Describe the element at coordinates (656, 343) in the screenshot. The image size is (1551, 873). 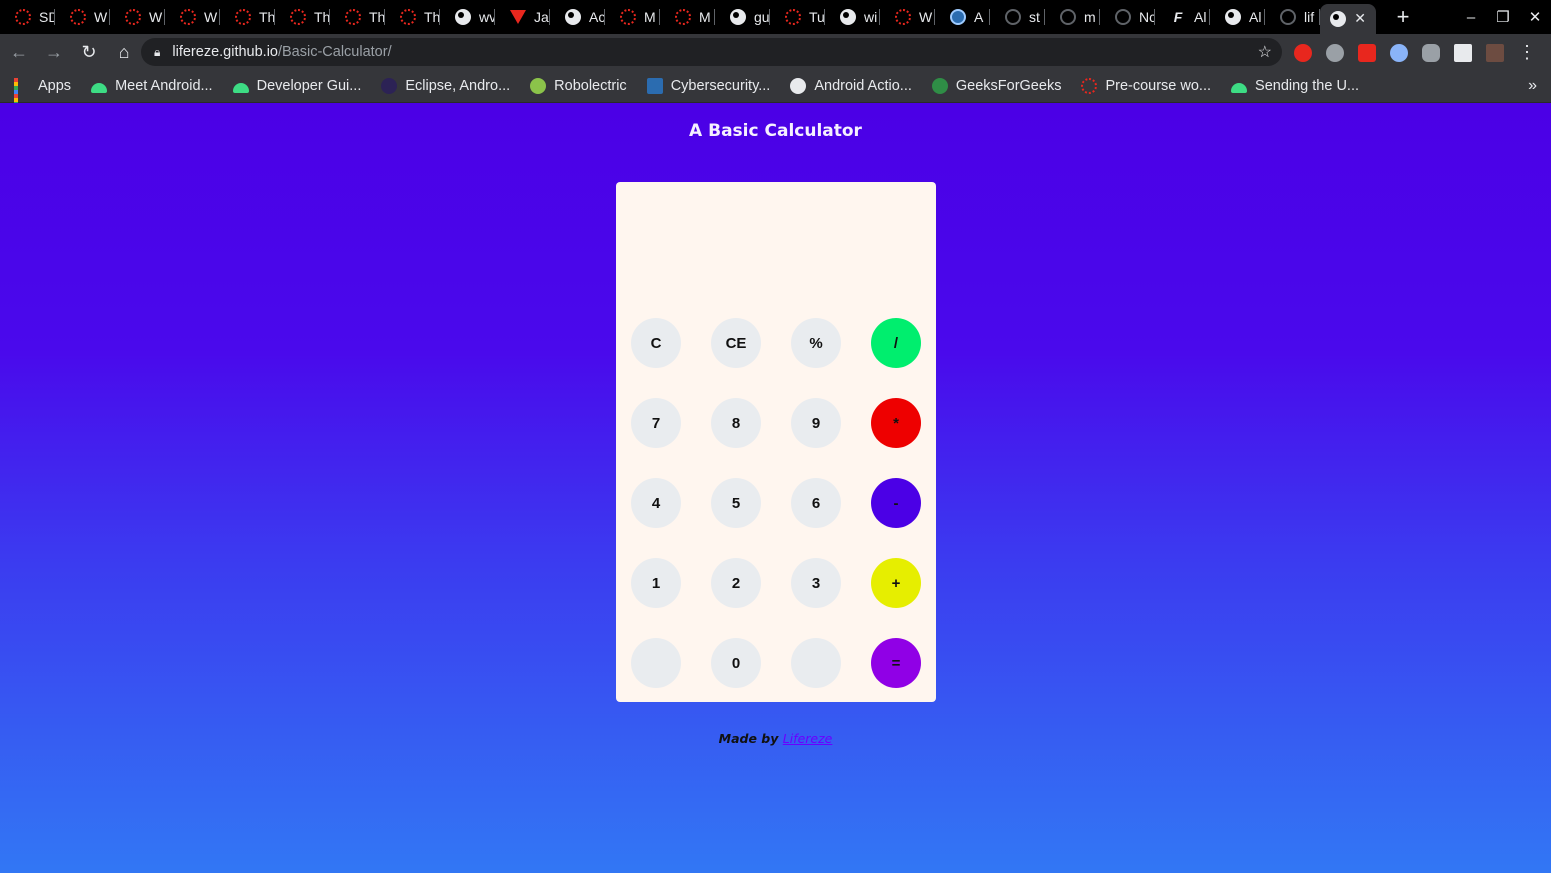
I see `clear-button: C` at that location.